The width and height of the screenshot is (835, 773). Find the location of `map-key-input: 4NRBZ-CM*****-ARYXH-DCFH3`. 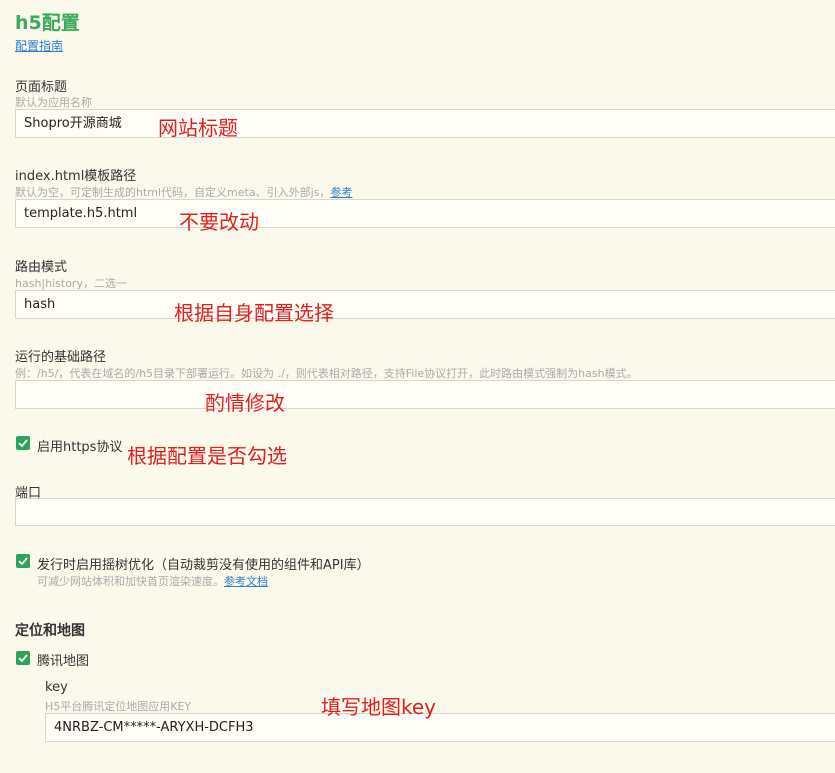

map-key-input: 4NRBZ-CM*****-ARYXH-DCFH3 is located at coordinates (440, 727).